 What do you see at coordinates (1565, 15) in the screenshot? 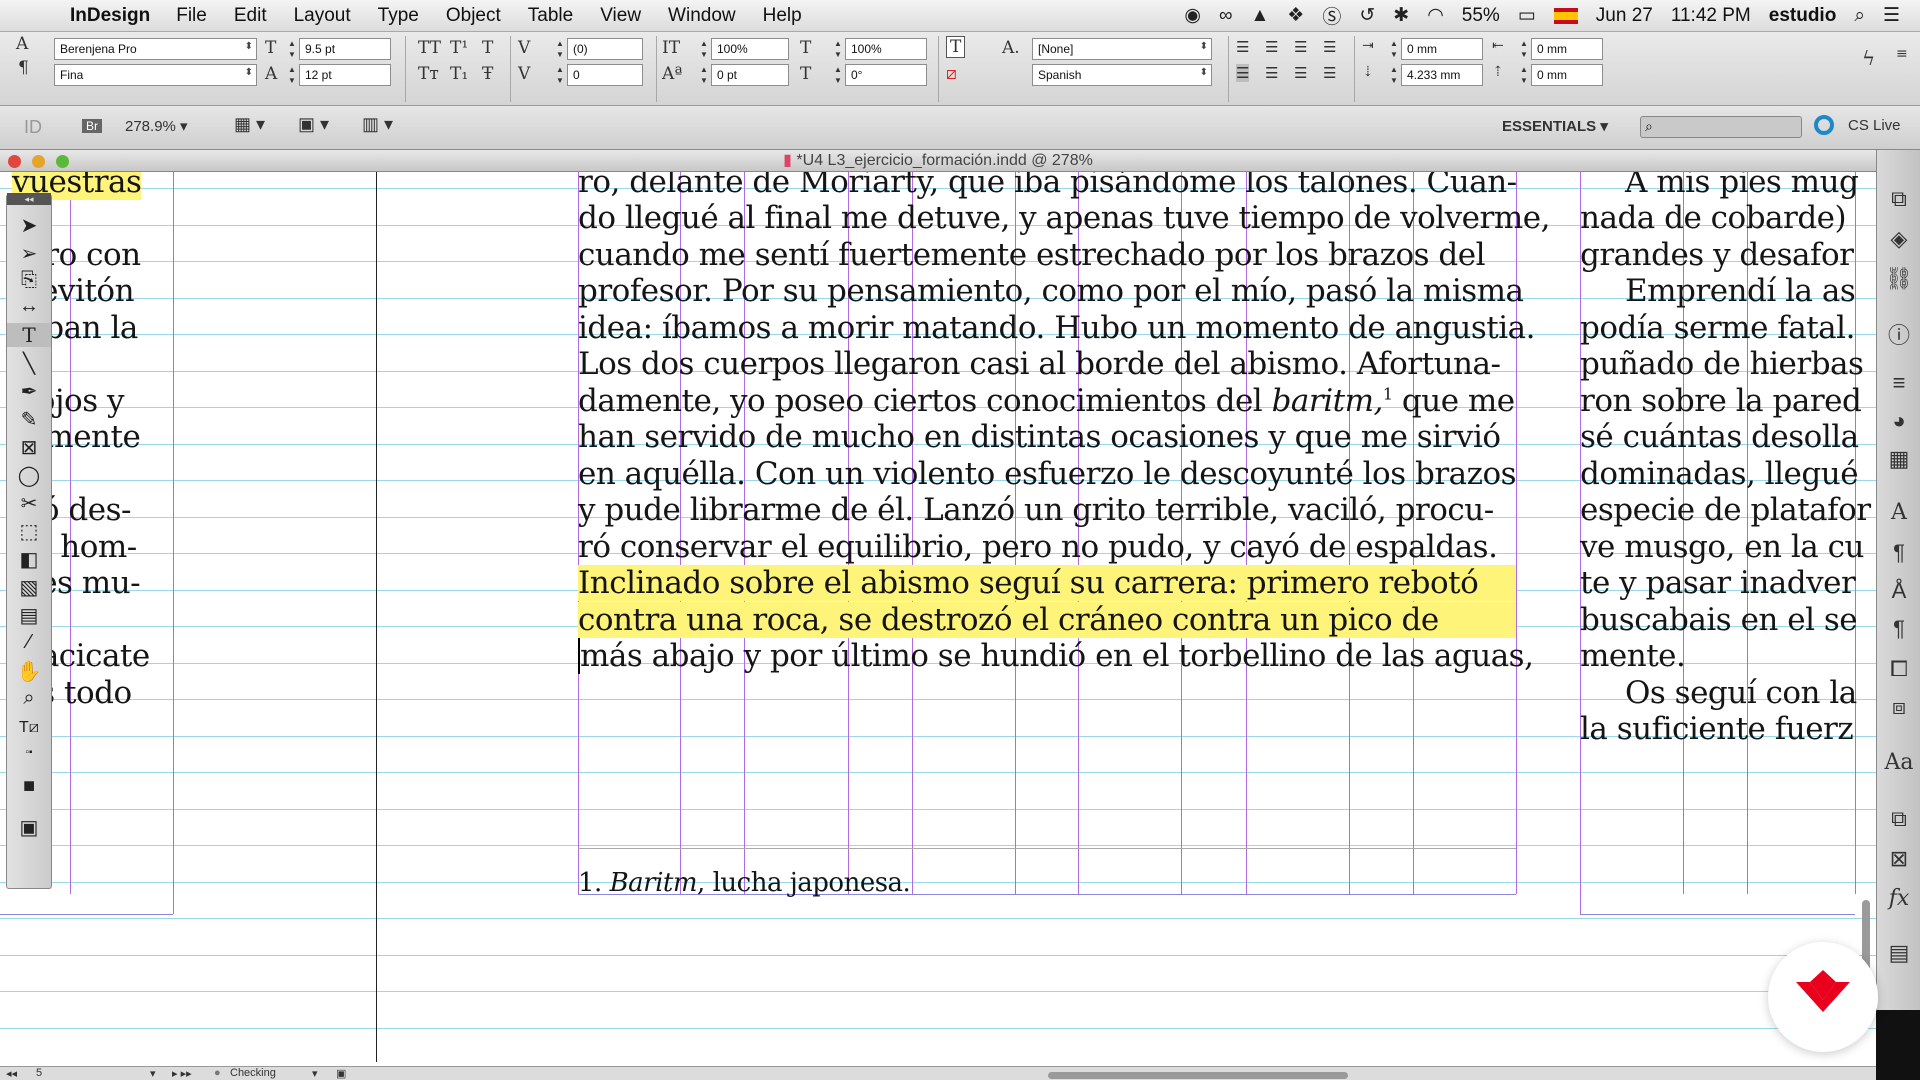
I see `spanish-flag-icon` at bounding box center [1565, 15].